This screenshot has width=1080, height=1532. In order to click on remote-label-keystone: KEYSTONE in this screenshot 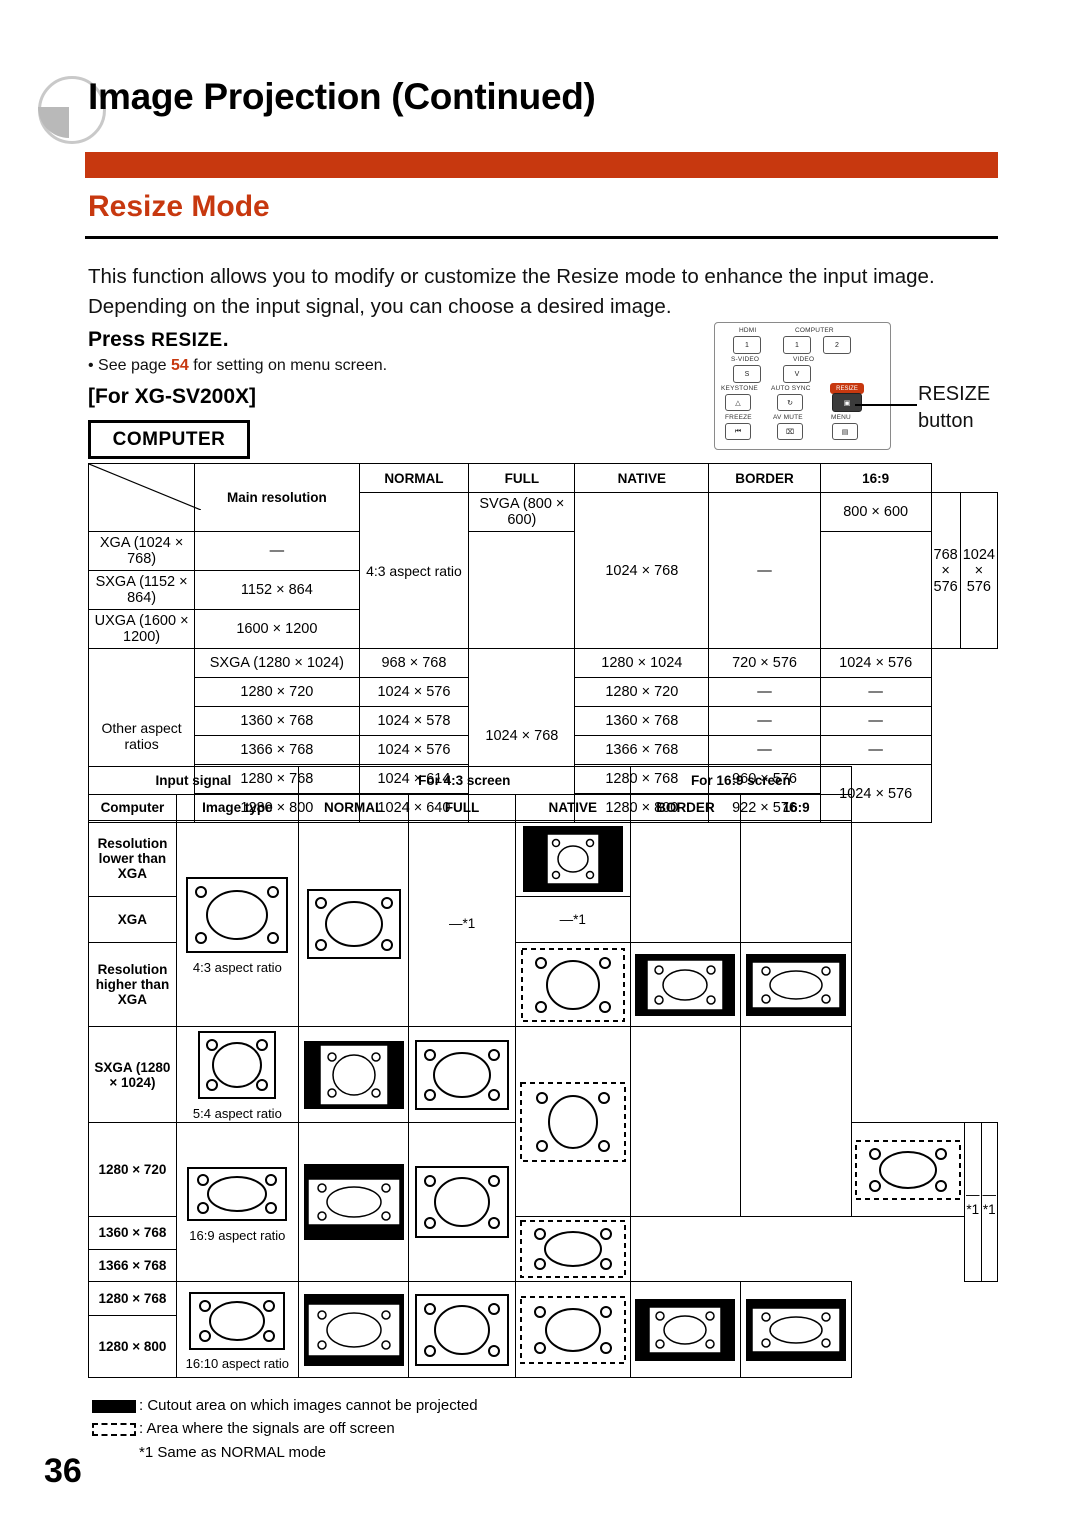, I will do `click(739, 388)`.